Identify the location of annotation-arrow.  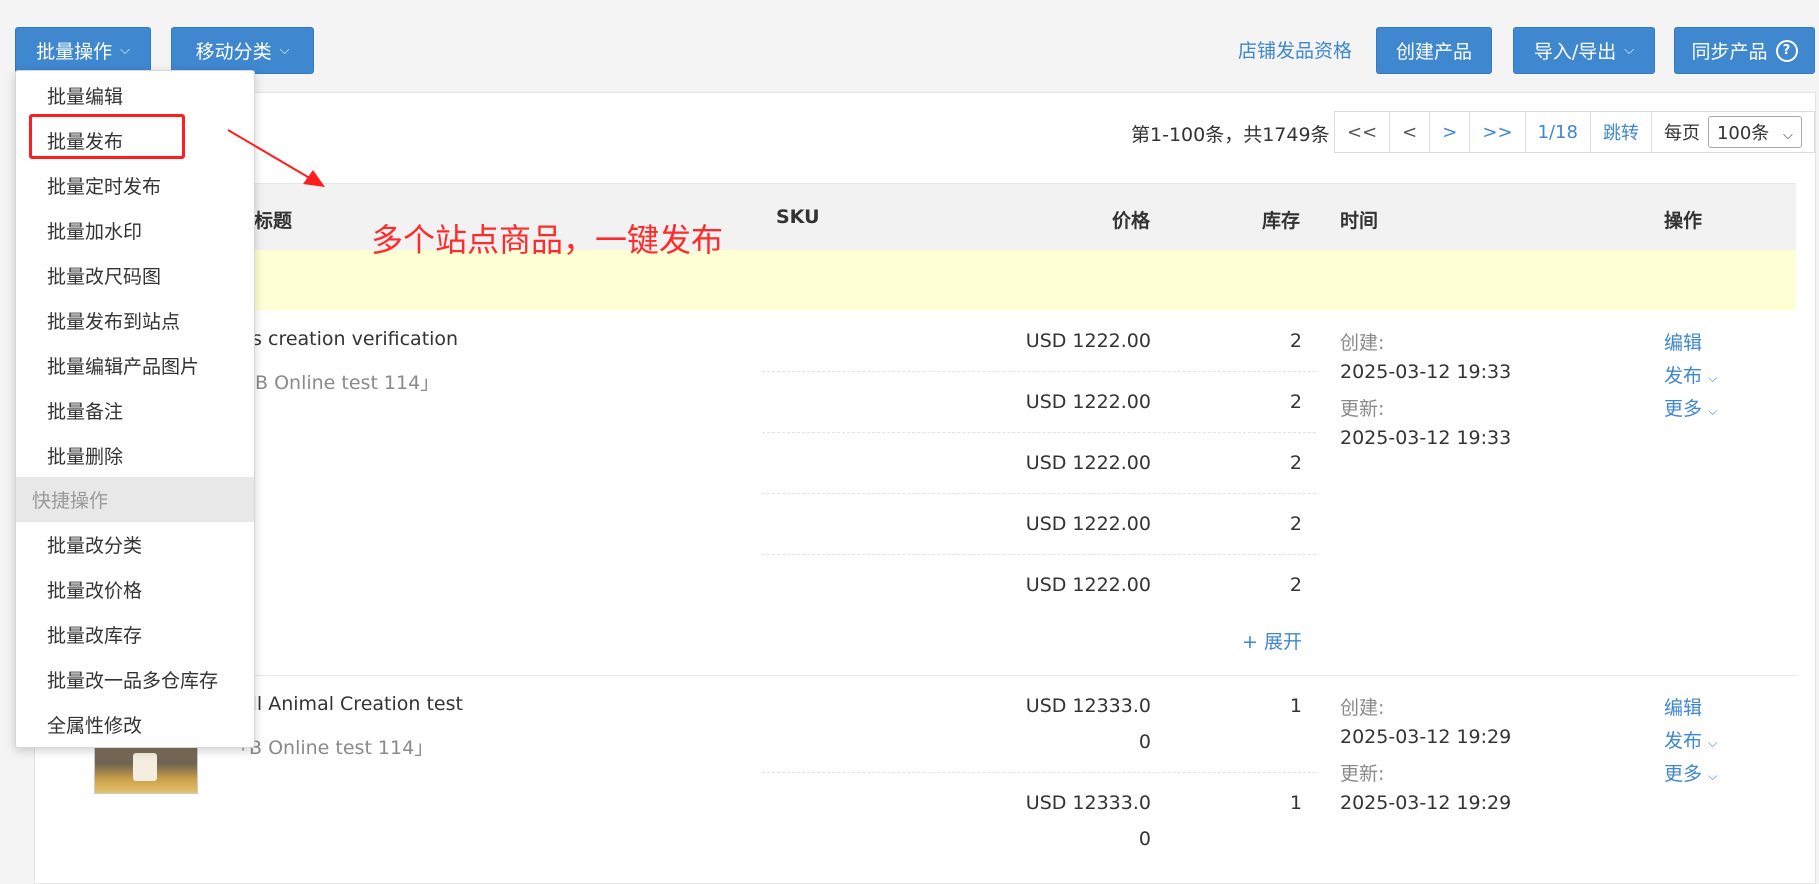
(276, 158).